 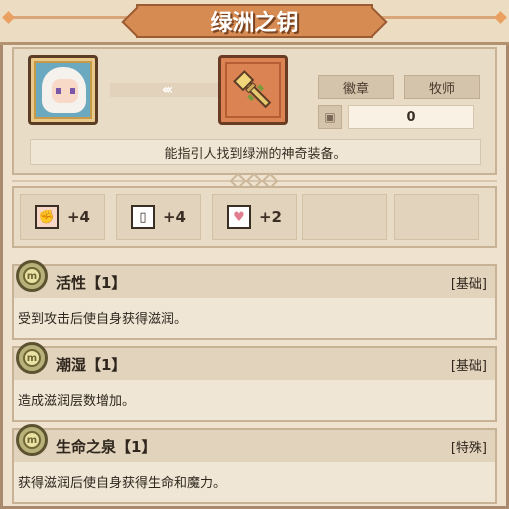 I want to click on stats-panel: ✊ +4 ▯ +4 ♥ +2, so click(x=254, y=217).